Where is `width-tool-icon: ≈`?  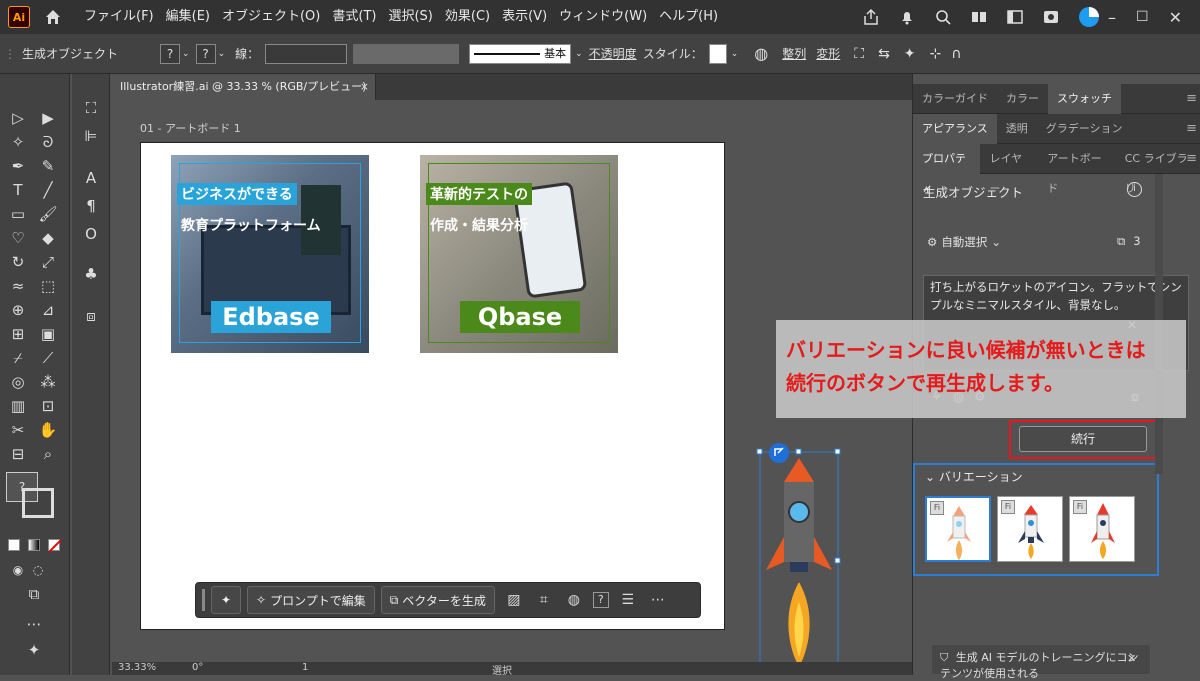
width-tool-icon: ≈ is located at coordinates (18, 286).